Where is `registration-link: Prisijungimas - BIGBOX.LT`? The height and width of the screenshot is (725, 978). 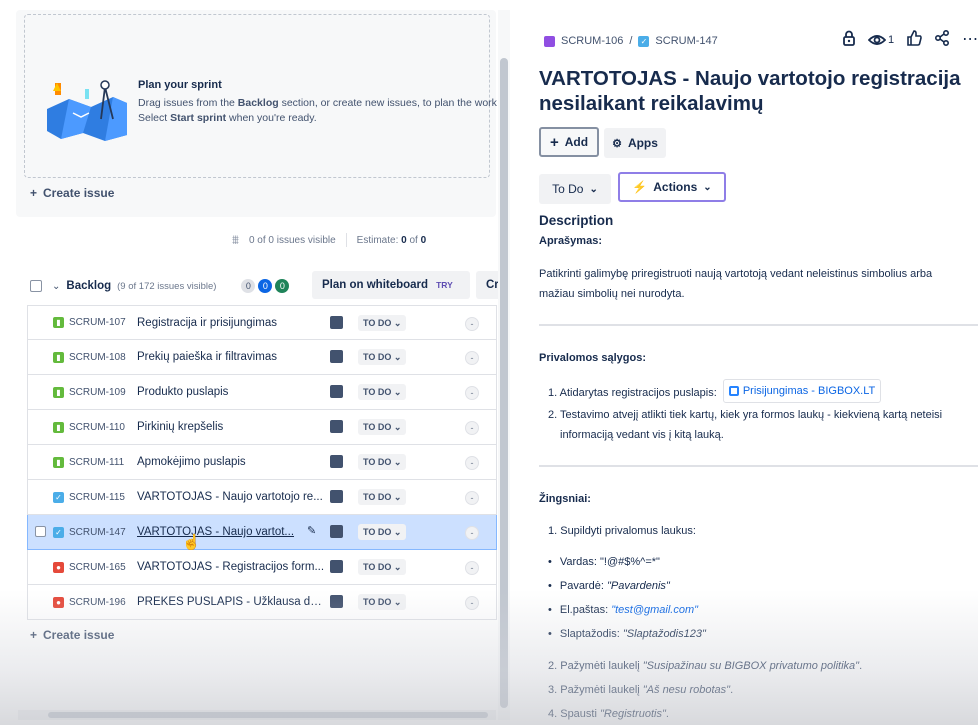
registration-link: Prisijungimas - BIGBOX.LT is located at coordinates (802, 391).